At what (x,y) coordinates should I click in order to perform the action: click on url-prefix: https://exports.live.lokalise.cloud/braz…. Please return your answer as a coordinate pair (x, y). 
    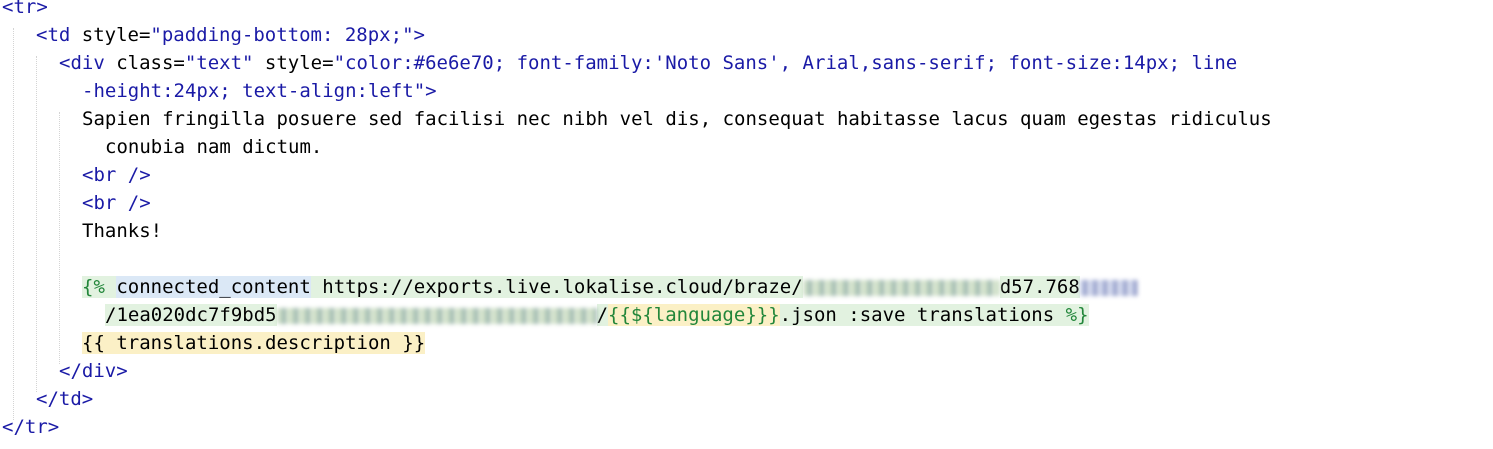
    Looking at the image, I should click on (556, 287).